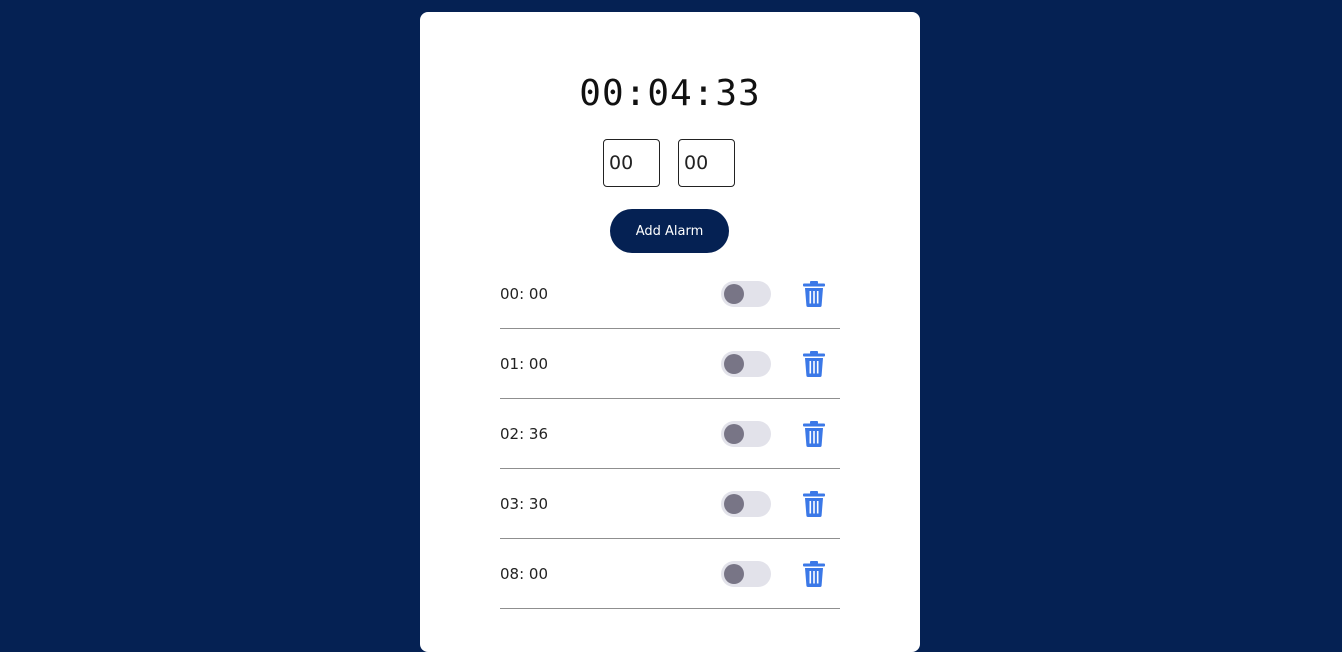 Image resolution: width=1342 pixels, height=652 pixels. I want to click on alarm-time: 08: 00, so click(524, 574).